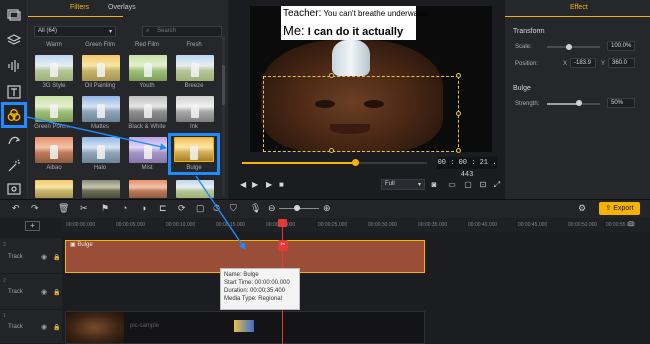  Describe the element at coordinates (54, 150) in the screenshot. I see `filter-thumb-aibao` at that location.